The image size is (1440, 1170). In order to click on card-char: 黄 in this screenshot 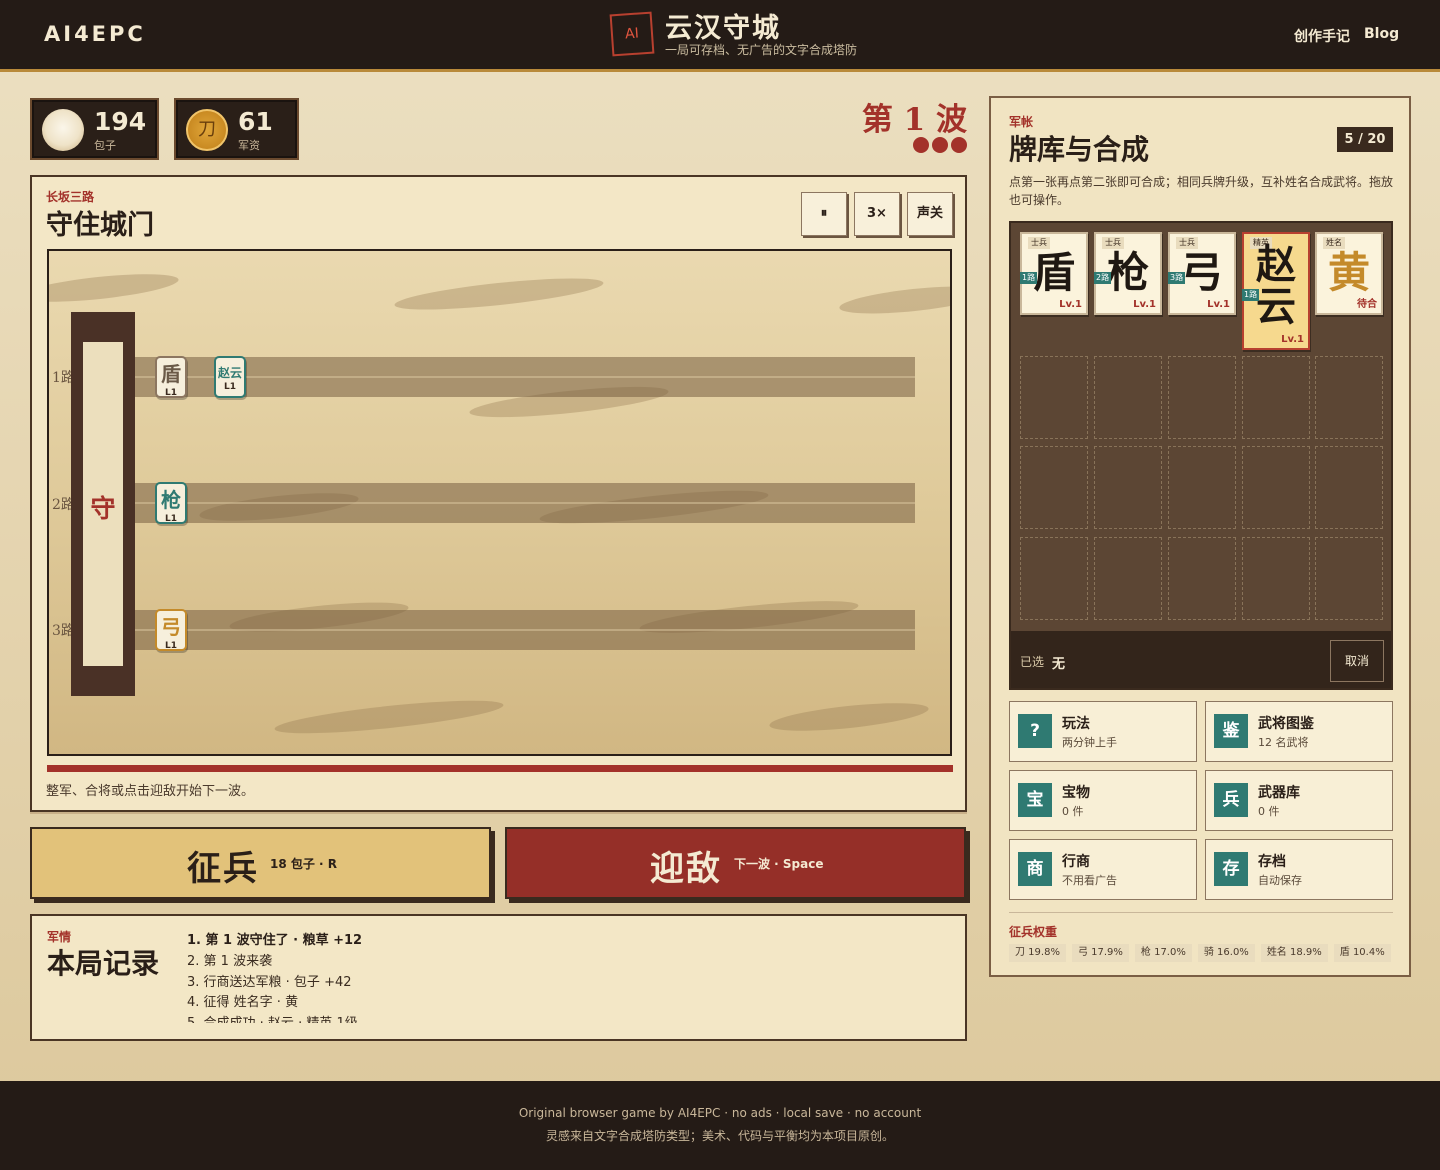, I will do `click(1348, 272)`.